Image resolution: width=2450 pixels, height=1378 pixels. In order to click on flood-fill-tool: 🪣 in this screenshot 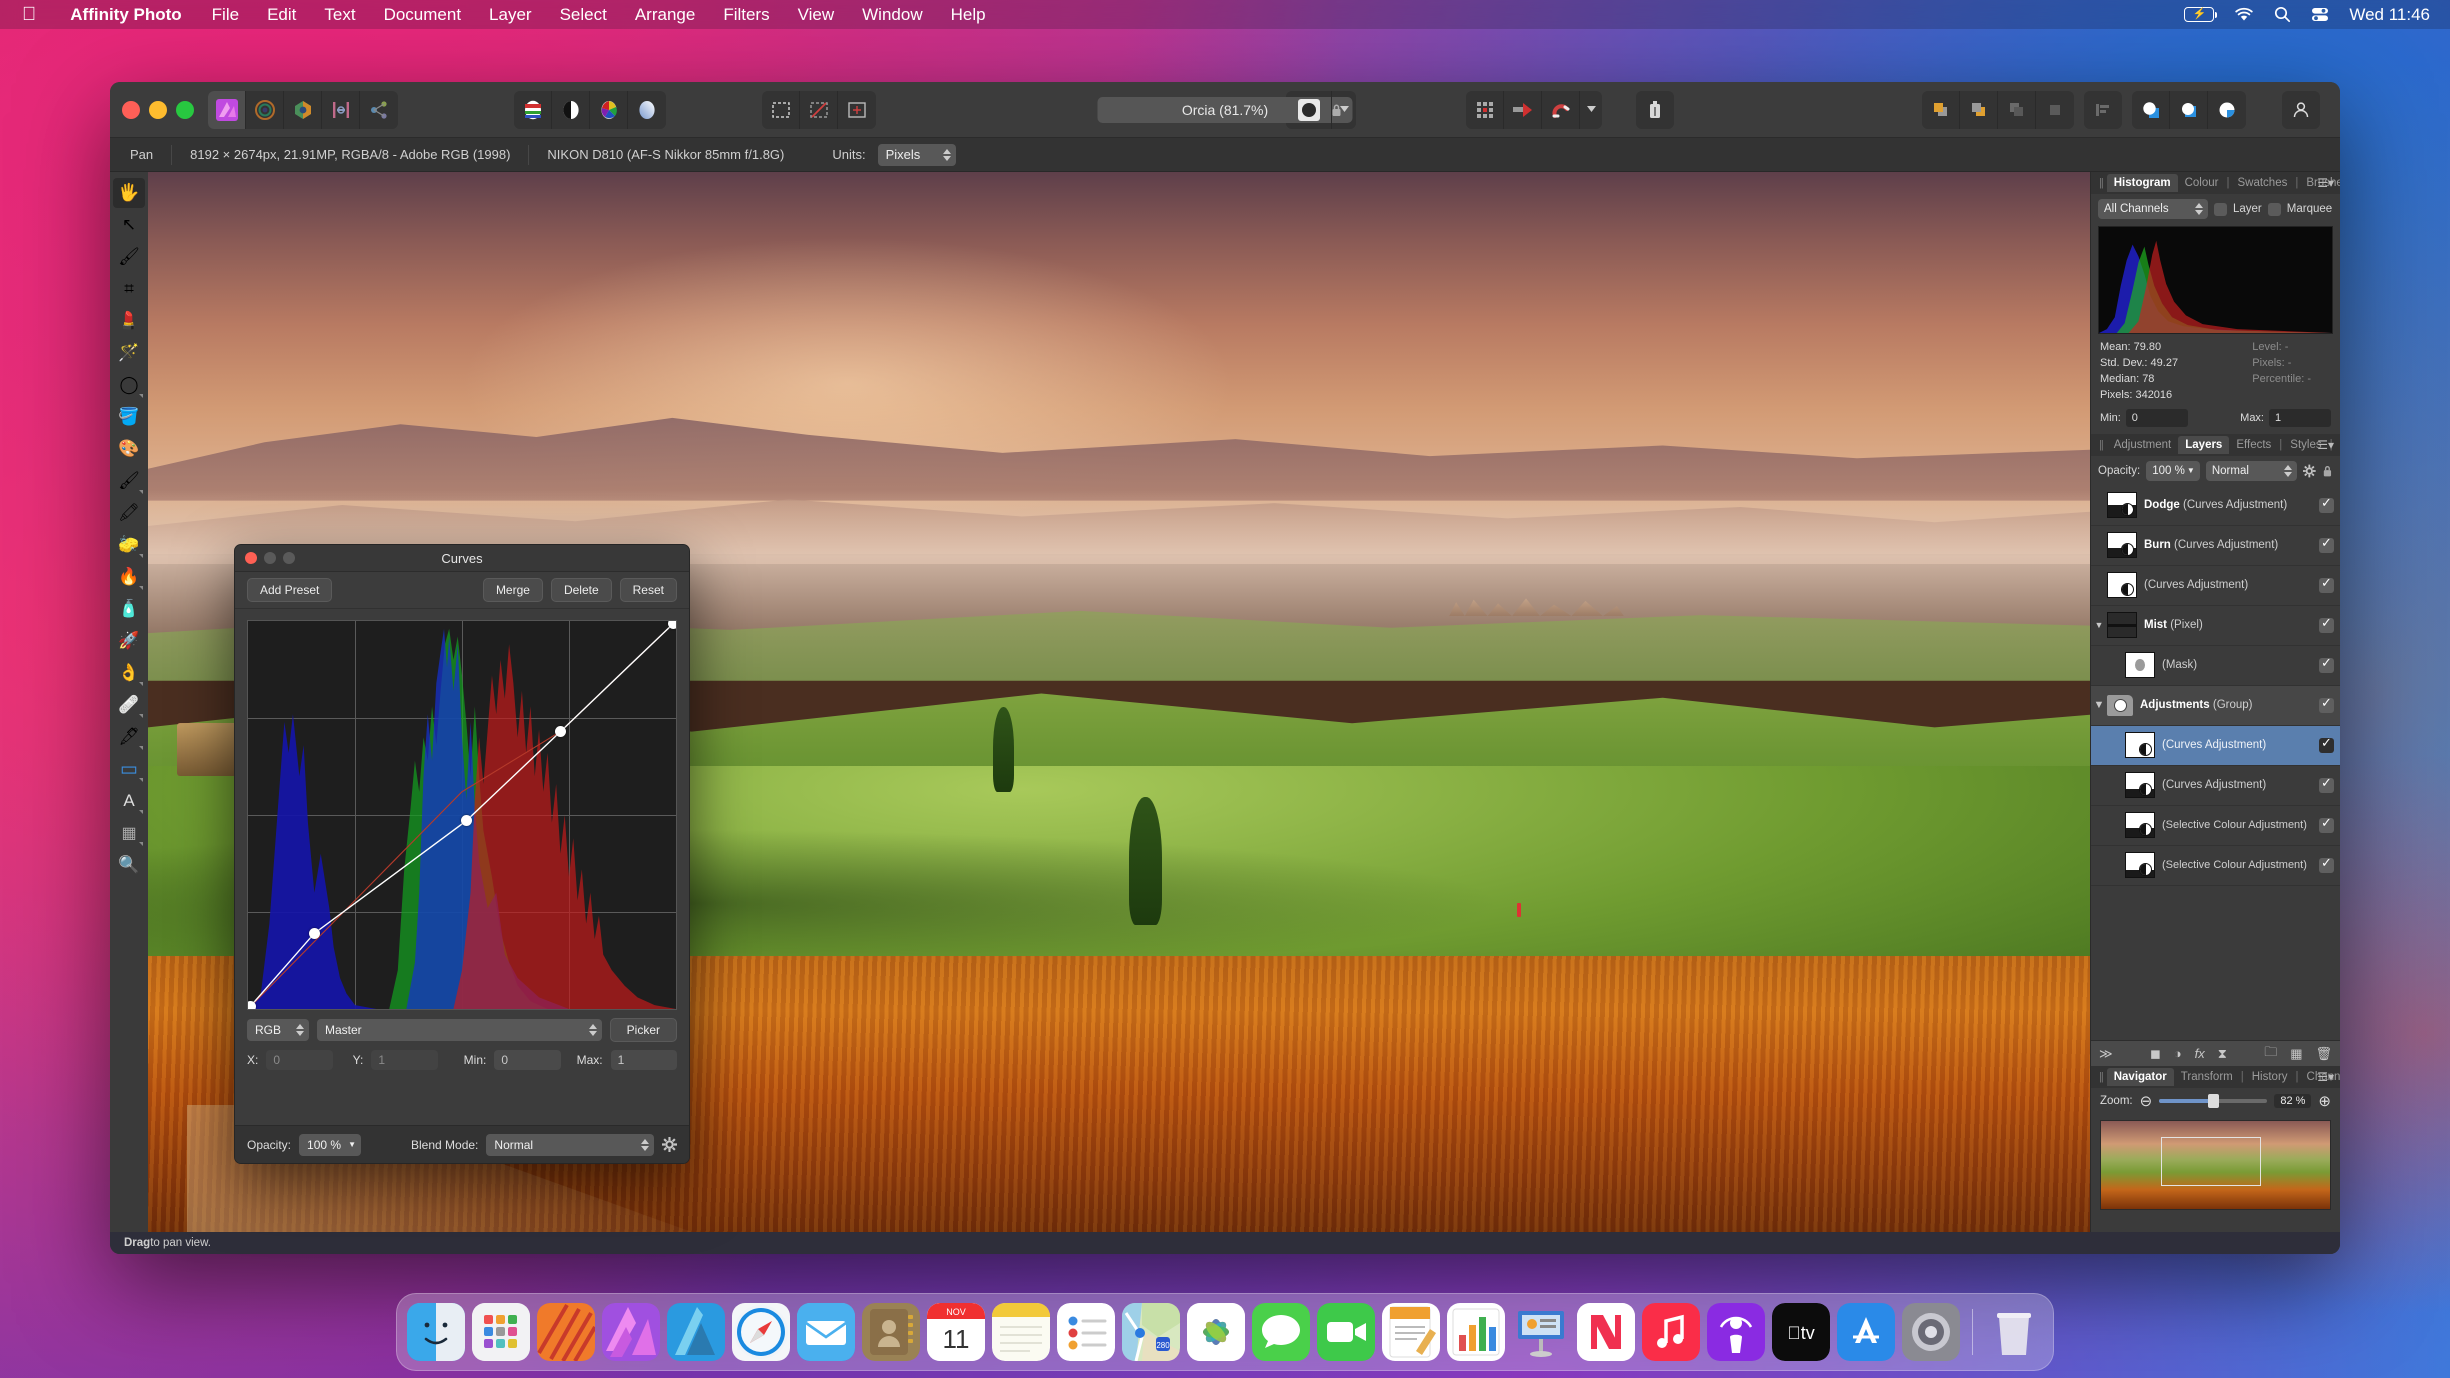, I will do `click(129, 417)`.